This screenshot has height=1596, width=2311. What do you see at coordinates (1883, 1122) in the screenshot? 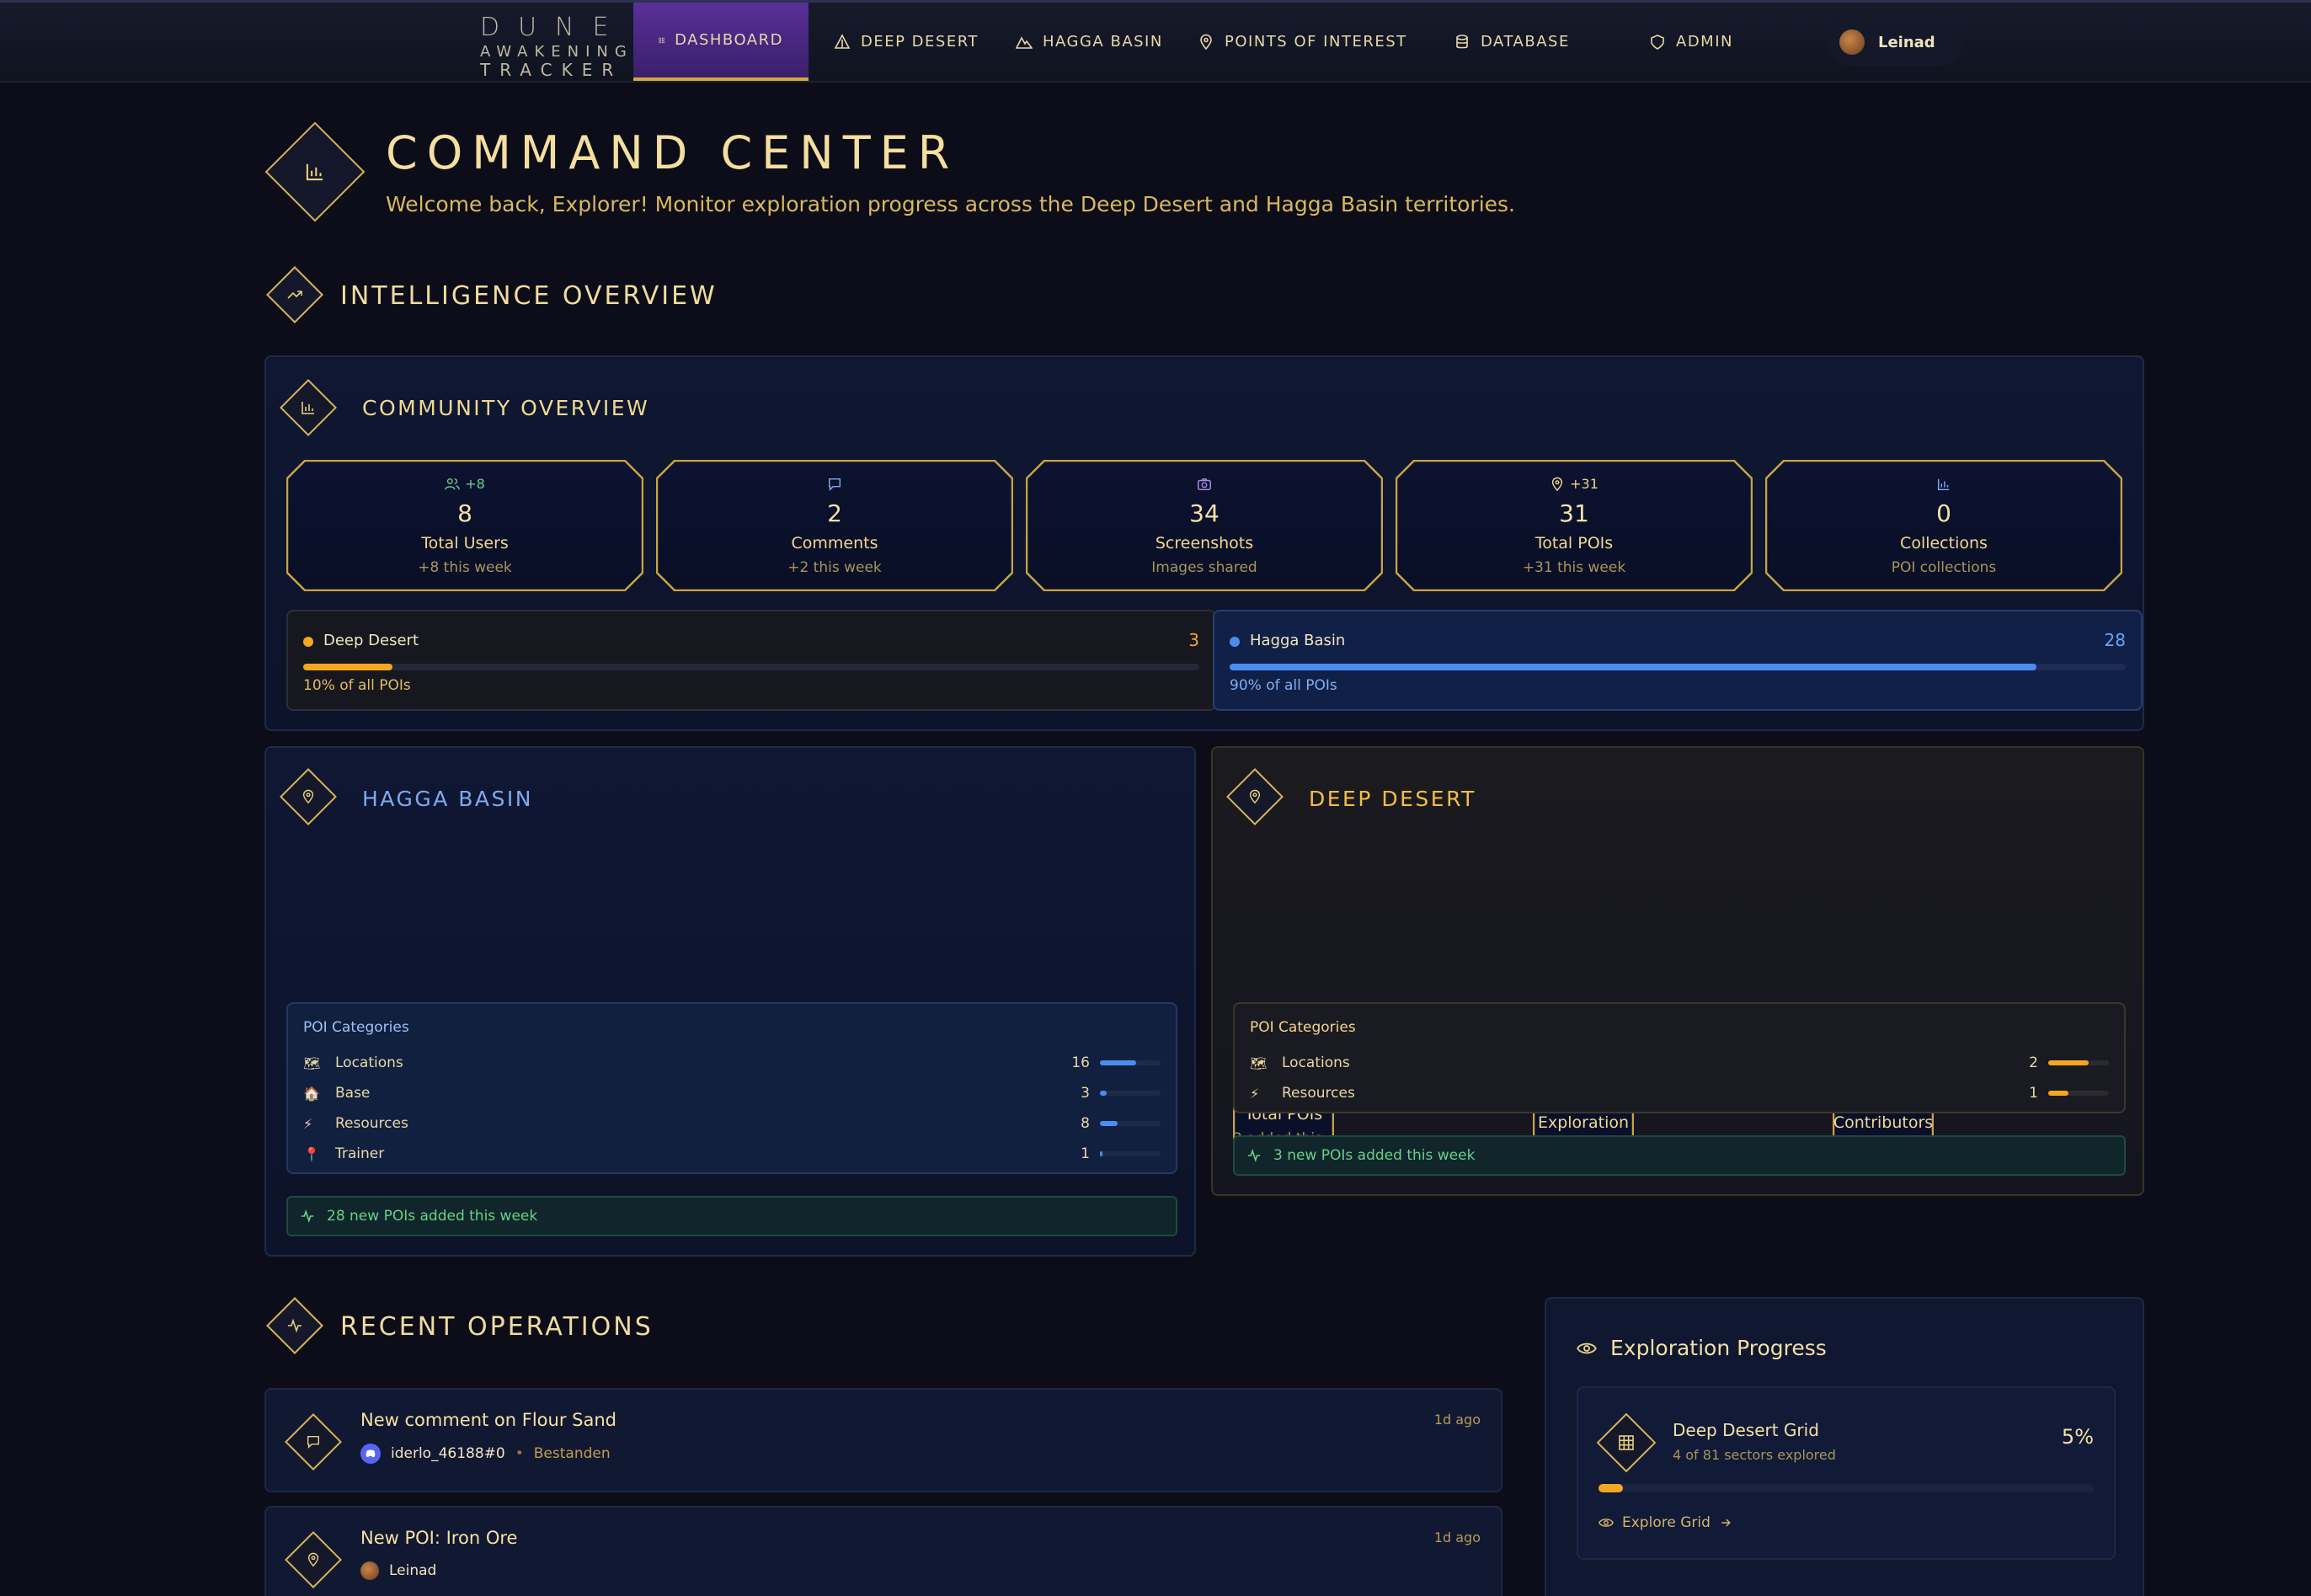
I see `stat-label: Contributors` at bounding box center [1883, 1122].